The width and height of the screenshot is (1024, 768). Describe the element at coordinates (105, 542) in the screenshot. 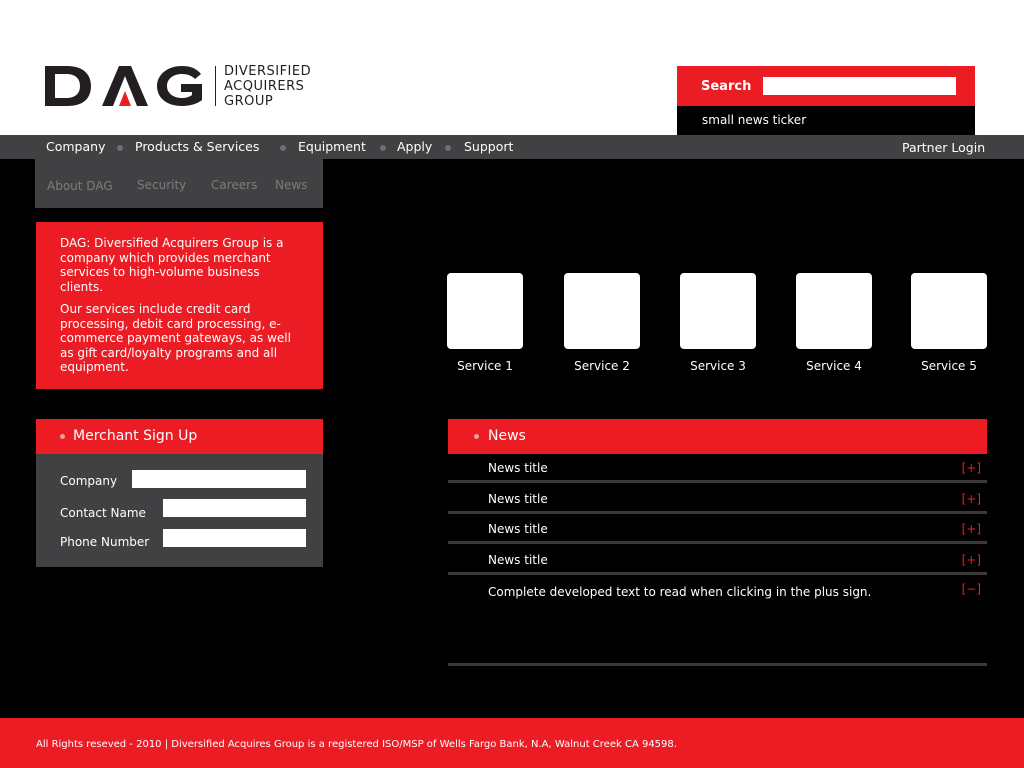

I see `phone-number-field-label: Phone Number` at that location.